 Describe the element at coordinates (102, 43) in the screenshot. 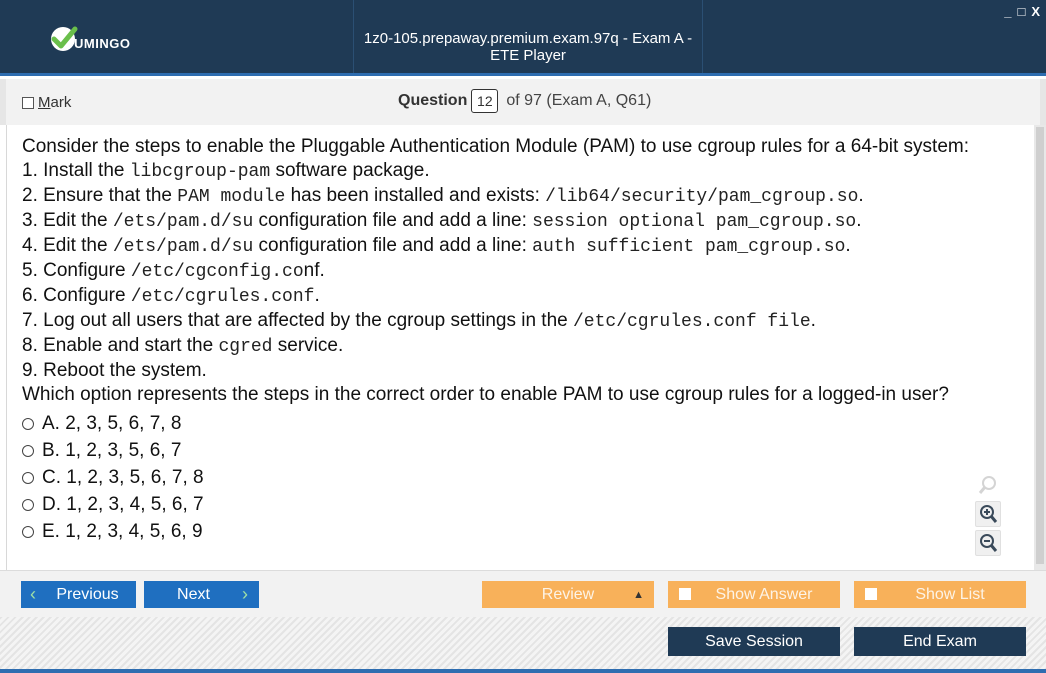

I see `logo-text: UMINGO` at that location.